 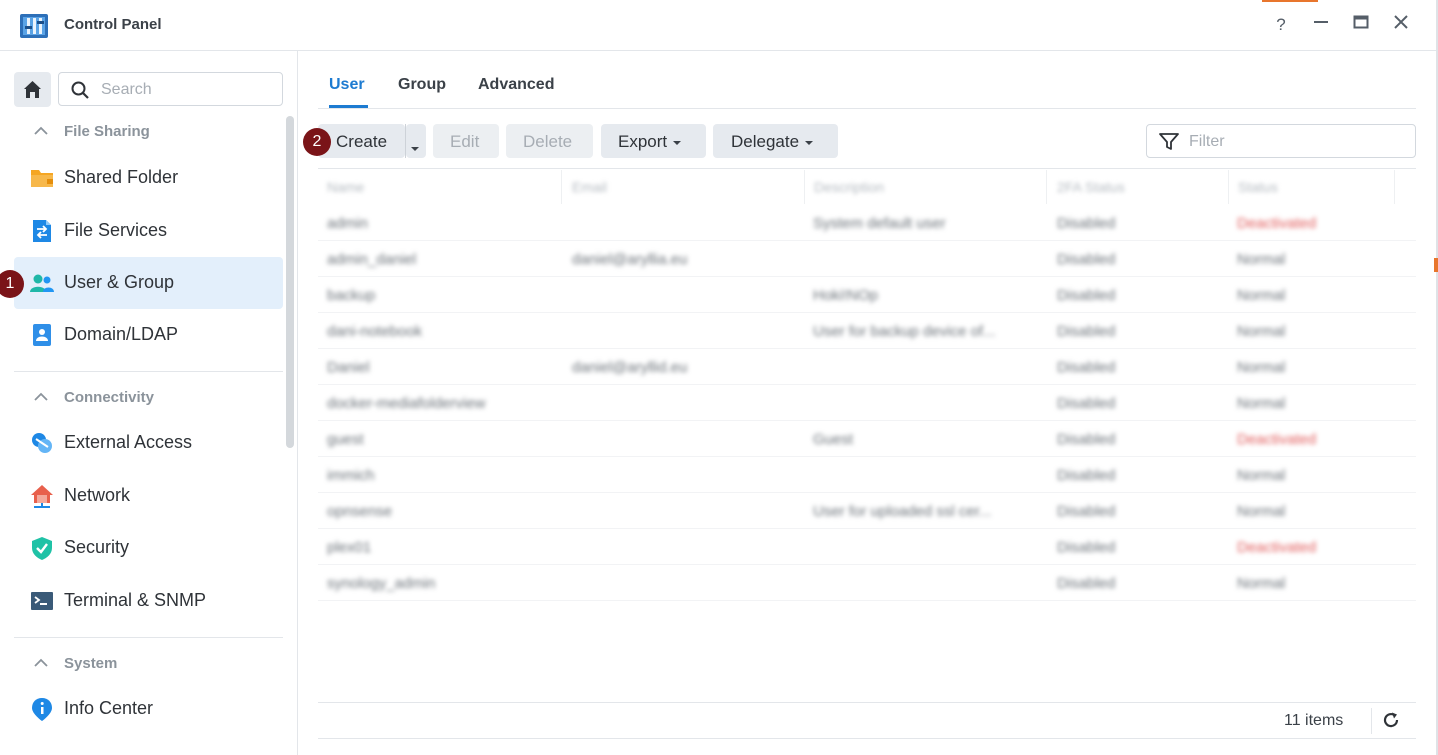 I want to click on export-button: Export, so click(x=653, y=141).